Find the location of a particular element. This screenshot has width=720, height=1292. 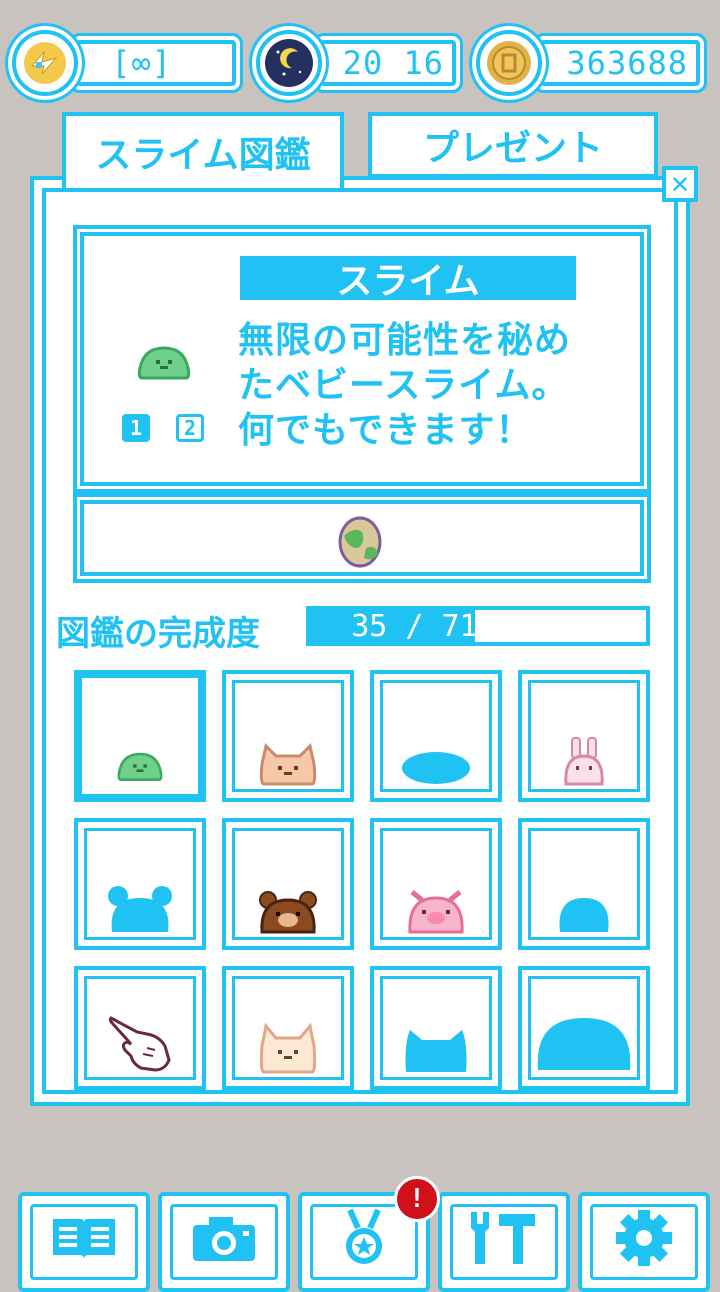

settings-gear-icon is located at coordinates (644, 1240).